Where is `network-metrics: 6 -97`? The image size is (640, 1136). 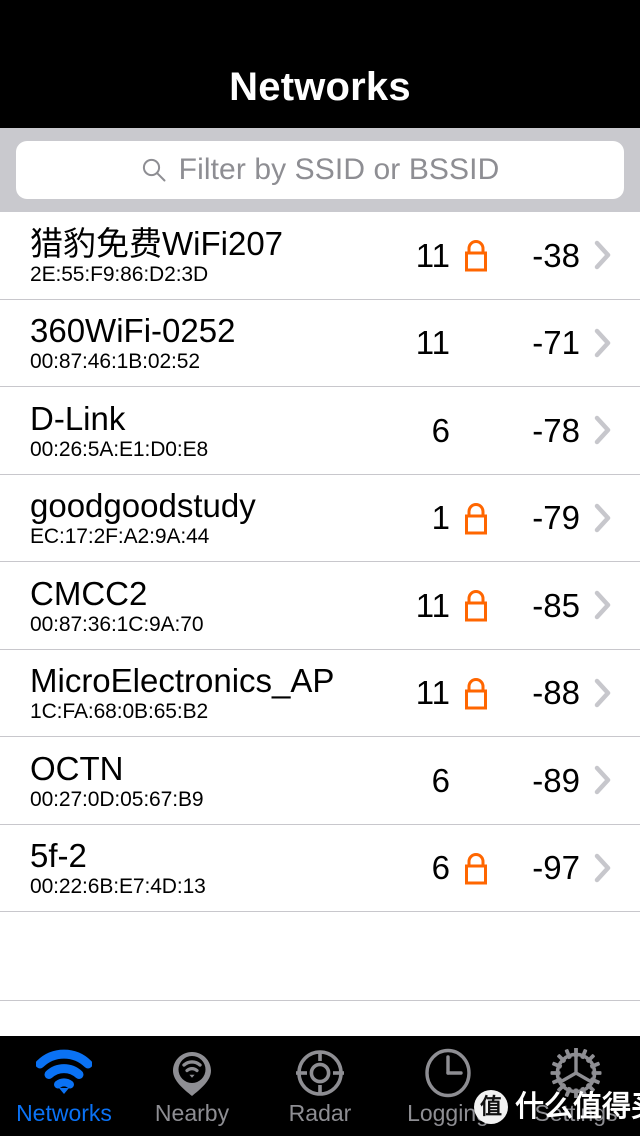 network-metrics: 6 -97 is located at coordinates (507, 868).